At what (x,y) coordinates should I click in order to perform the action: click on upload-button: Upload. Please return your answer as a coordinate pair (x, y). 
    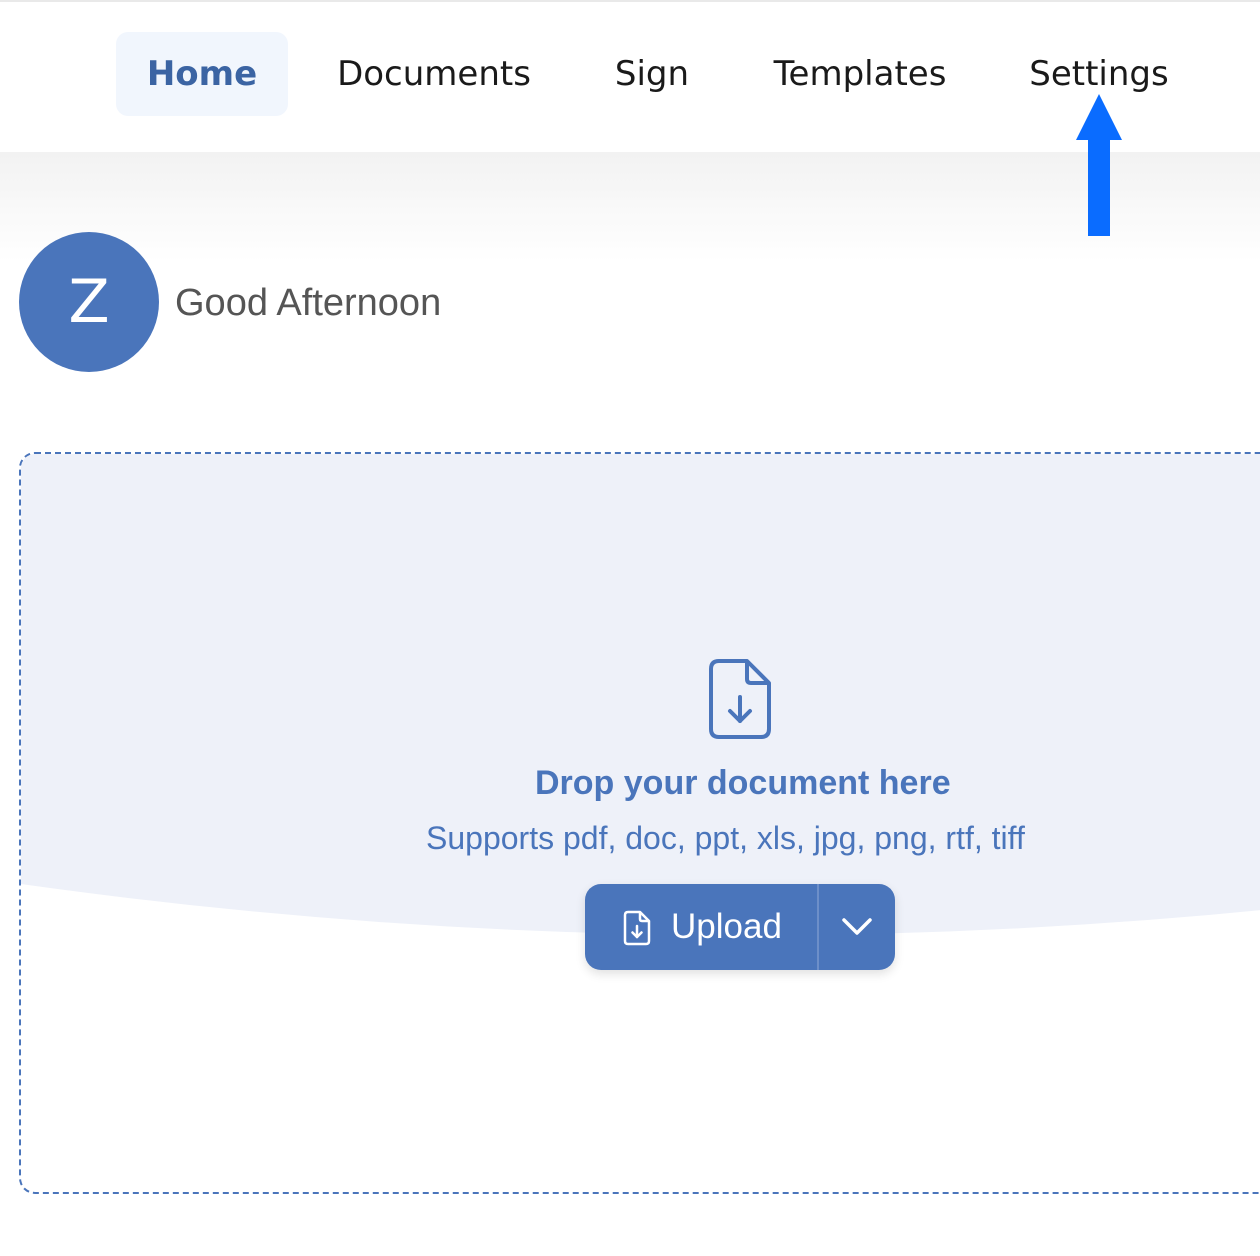
    Looking at the image, I should click on (701, 927).